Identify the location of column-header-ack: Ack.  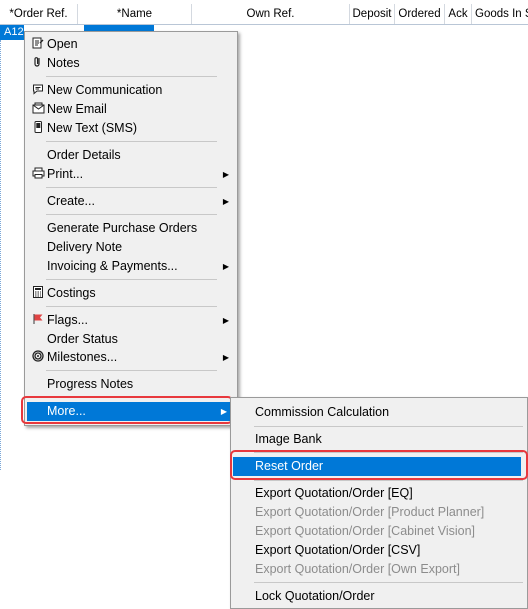
(458, 14).